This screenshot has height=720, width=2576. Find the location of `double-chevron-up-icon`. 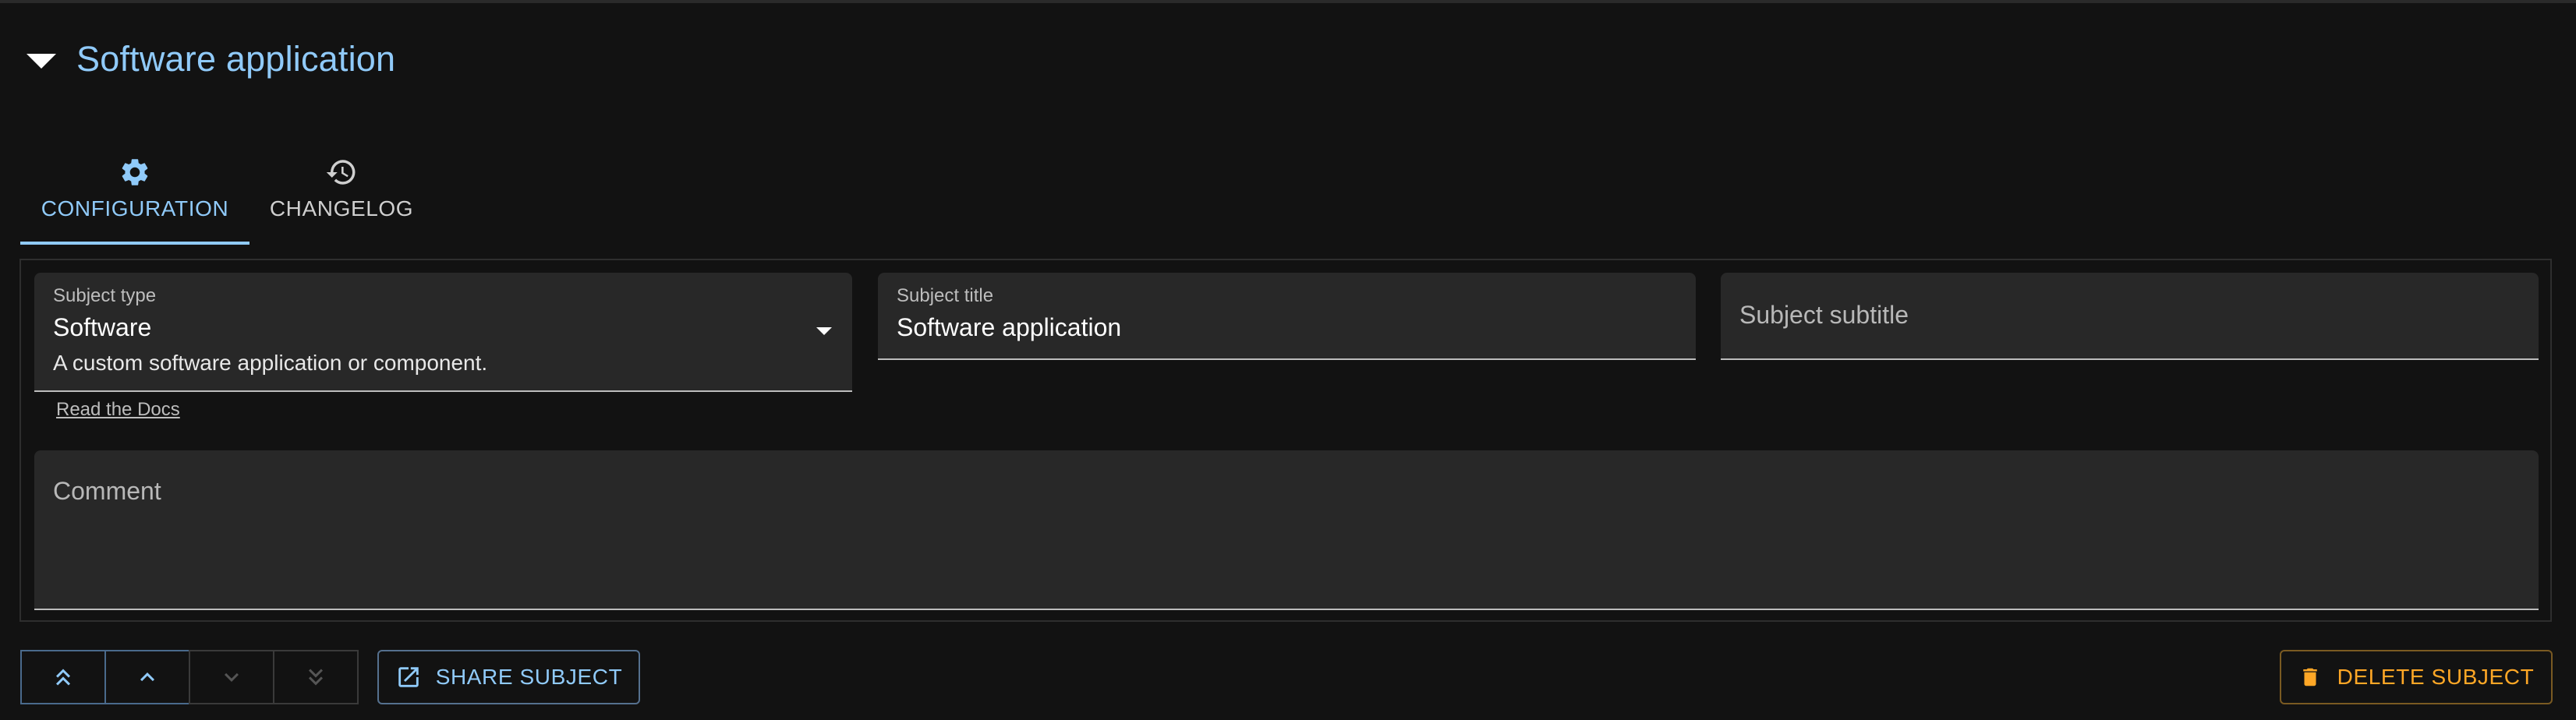

double-chevron-up-icon is located at coordinates (63, 678).